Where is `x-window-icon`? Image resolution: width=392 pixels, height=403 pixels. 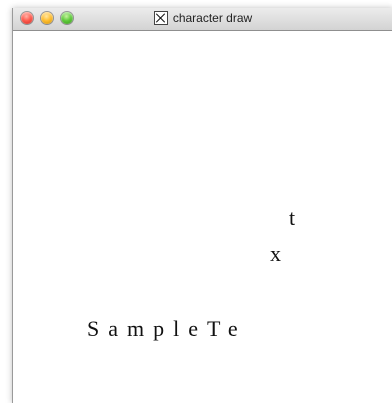 x-window-icon is located at coordinates (160, 18).